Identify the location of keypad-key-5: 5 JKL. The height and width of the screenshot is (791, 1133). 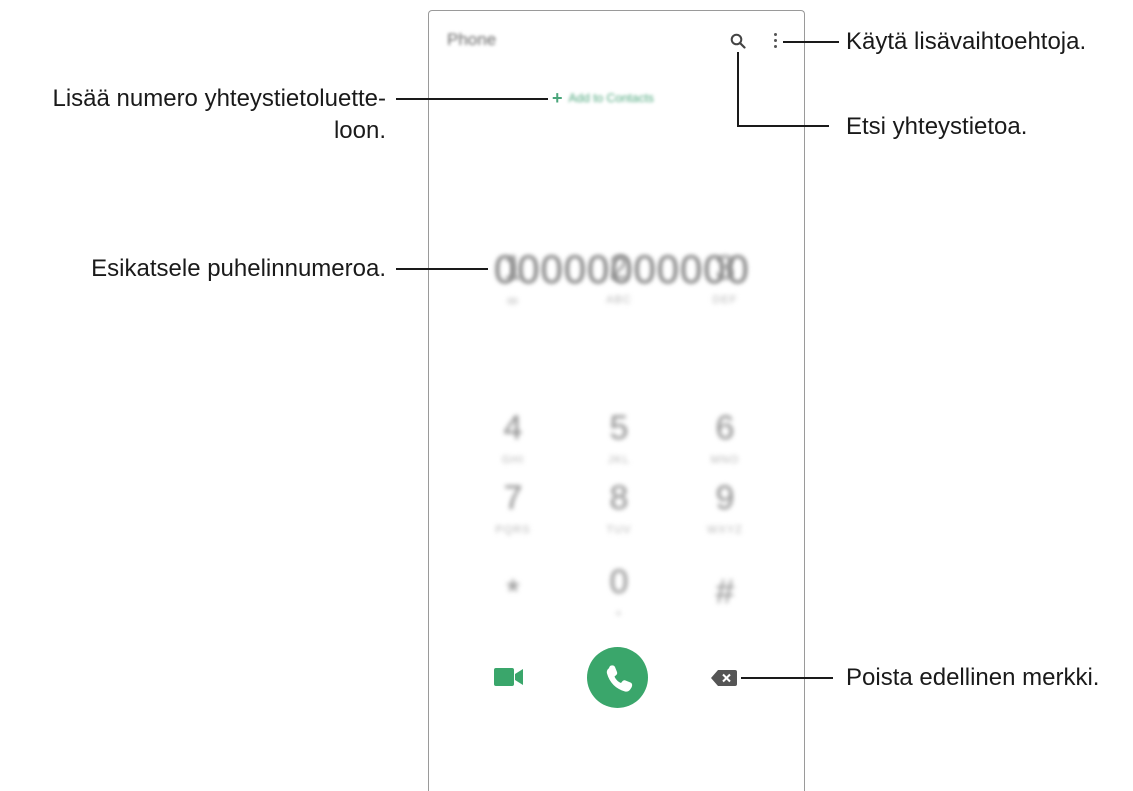
(619, 437).